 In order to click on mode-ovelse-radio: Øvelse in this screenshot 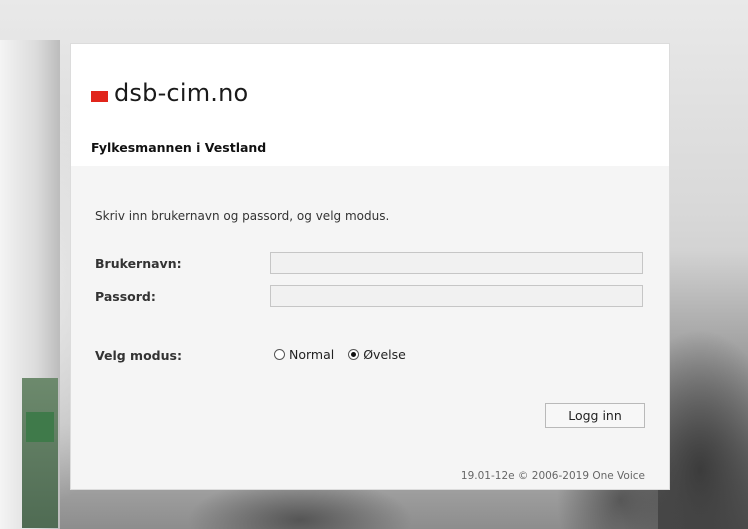, I will do `click(377, 354)`.